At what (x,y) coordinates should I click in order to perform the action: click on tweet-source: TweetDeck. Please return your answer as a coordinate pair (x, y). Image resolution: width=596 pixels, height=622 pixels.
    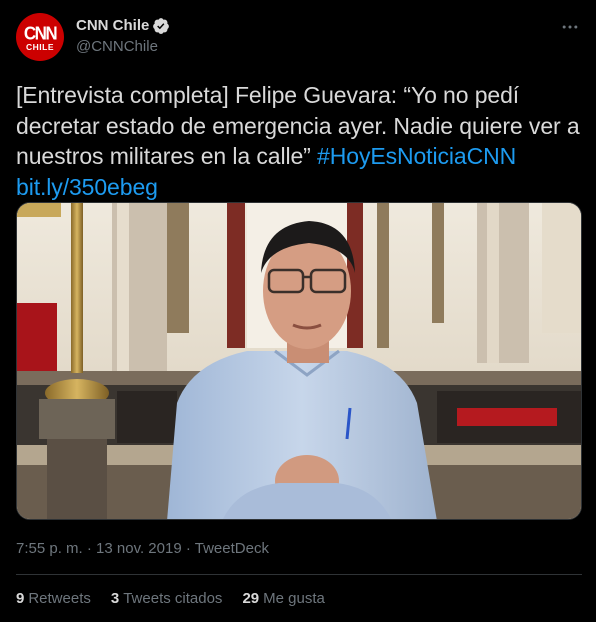
    Looking at the image, I should click on (232, 548).